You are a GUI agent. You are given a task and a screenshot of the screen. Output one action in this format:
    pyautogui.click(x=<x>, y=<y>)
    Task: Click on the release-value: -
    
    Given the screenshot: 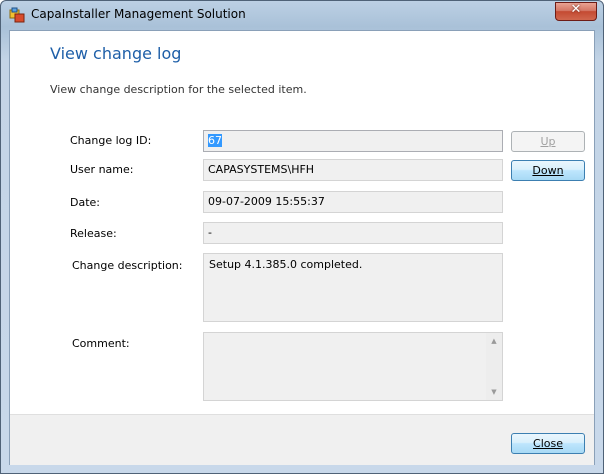 What is the action you would take?
    pyautogui.click(x=210, y=232)
    